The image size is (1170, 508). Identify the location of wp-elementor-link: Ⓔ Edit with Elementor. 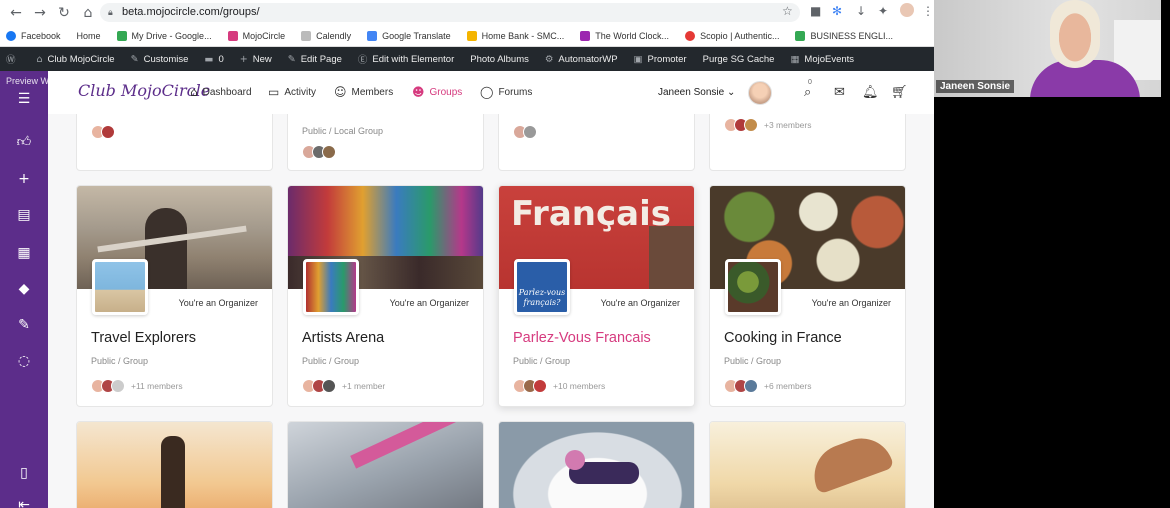
(406, 59).